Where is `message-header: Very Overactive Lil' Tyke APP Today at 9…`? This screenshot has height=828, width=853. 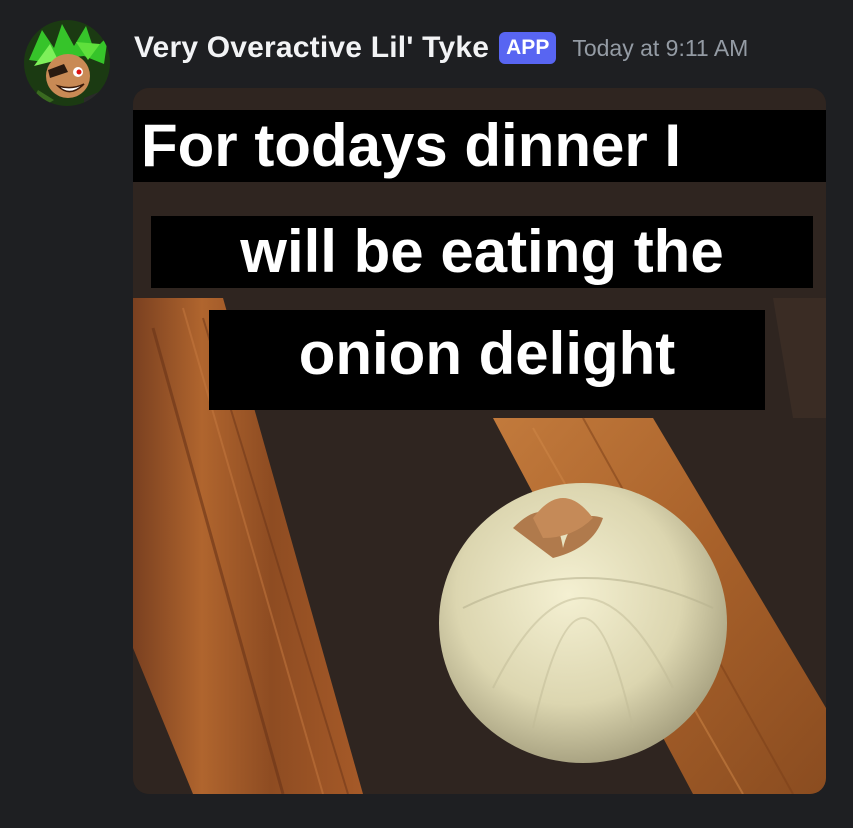 message-header: Very Overactive Lil' Tyke APP Today at 9… is located at coordinates (441, 48).